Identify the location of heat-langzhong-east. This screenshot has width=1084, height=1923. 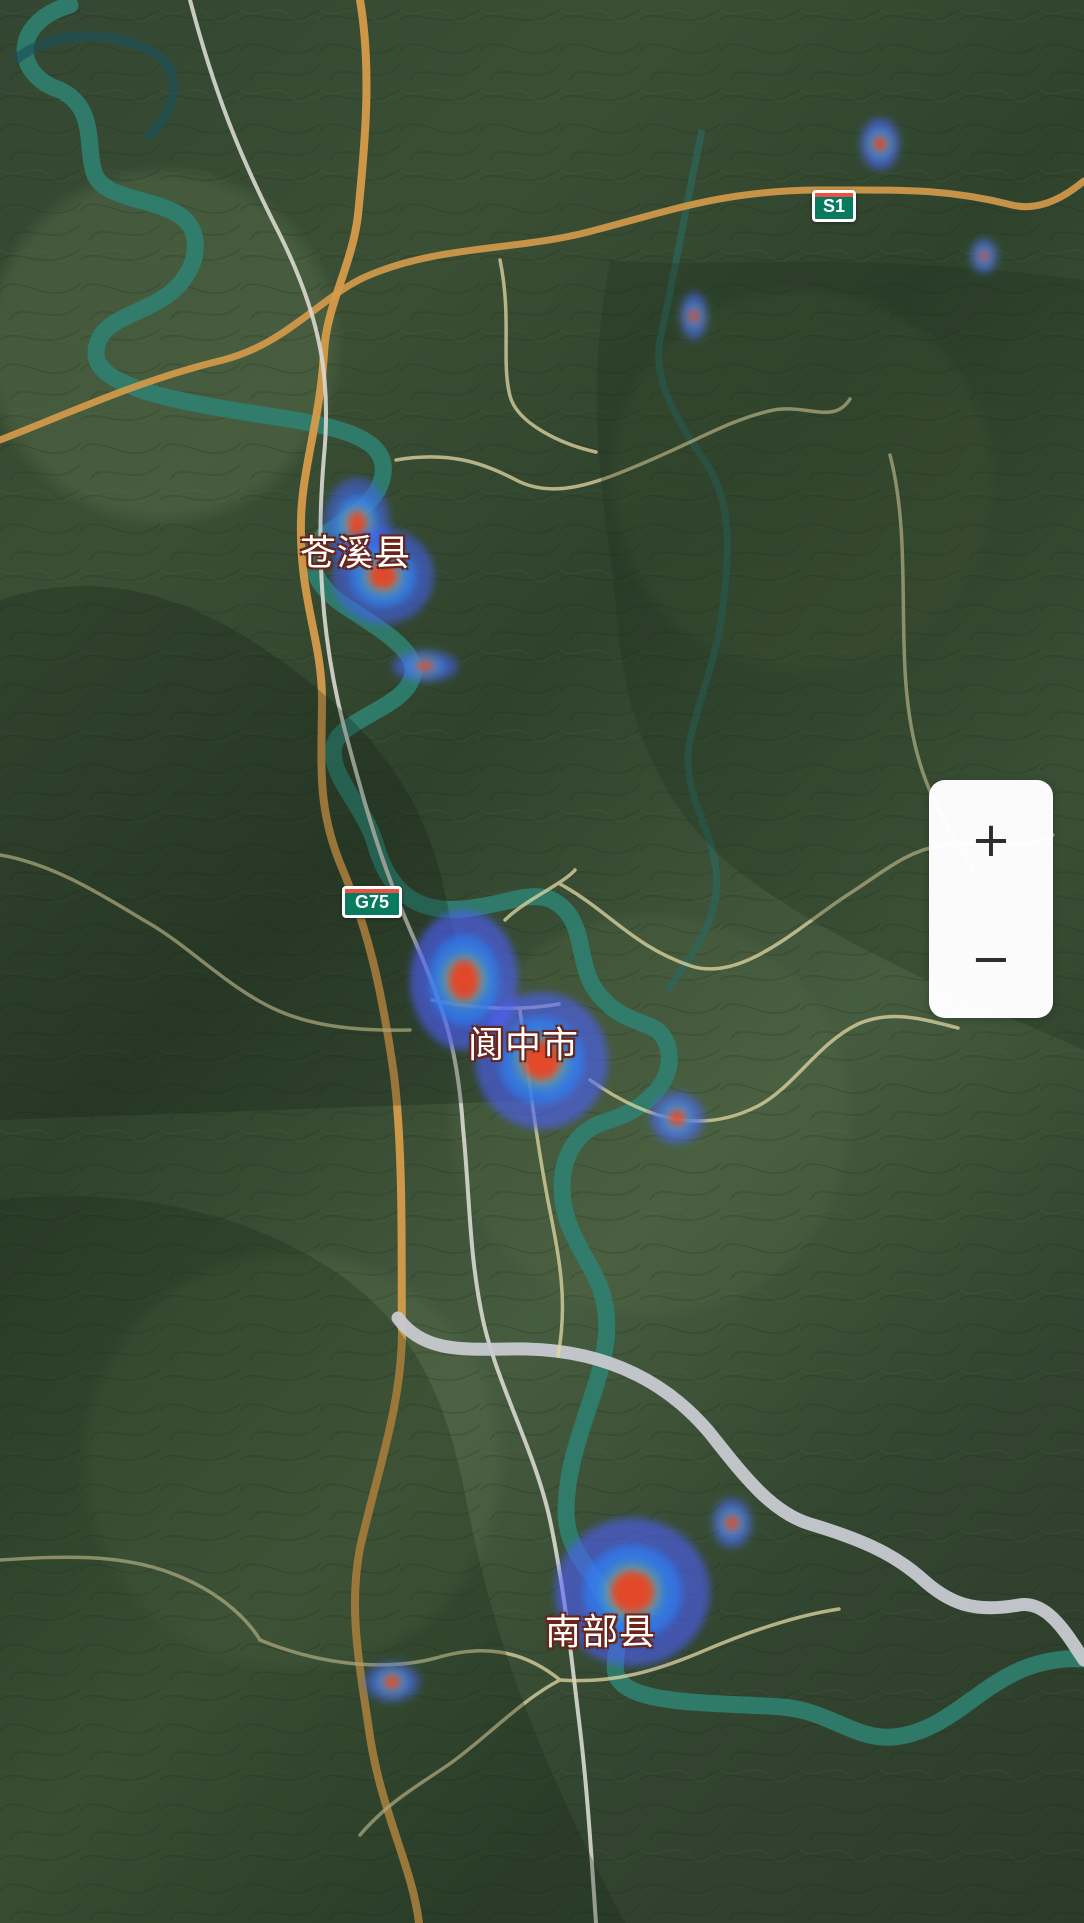
(541, 1060).